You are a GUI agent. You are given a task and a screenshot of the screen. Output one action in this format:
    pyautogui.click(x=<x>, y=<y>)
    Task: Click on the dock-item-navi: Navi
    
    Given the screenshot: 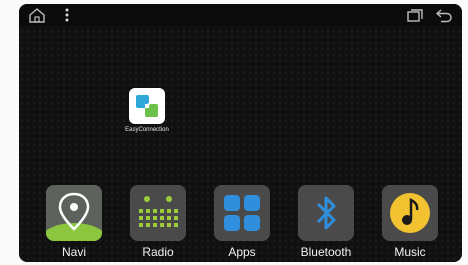 What is the action you would take?
    pyautogui.click(x=74, y=219)
    